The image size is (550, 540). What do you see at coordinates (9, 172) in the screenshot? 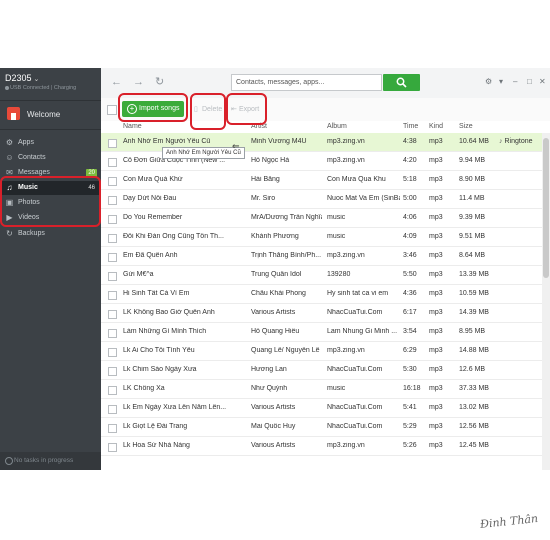
I see `messages-icon: ✉` at bounding box center [9, 172].